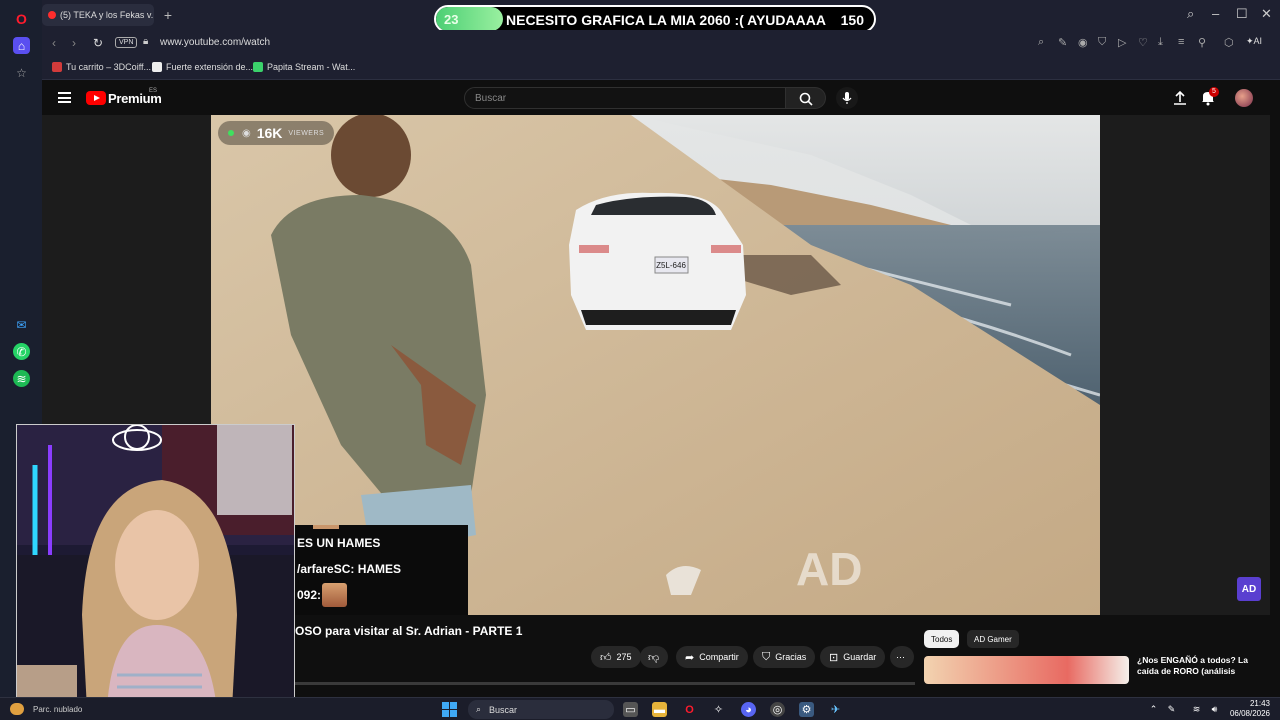  Describe the element at coordinates (847, 98) in the screenshot. I see `microphone-button` at that location.